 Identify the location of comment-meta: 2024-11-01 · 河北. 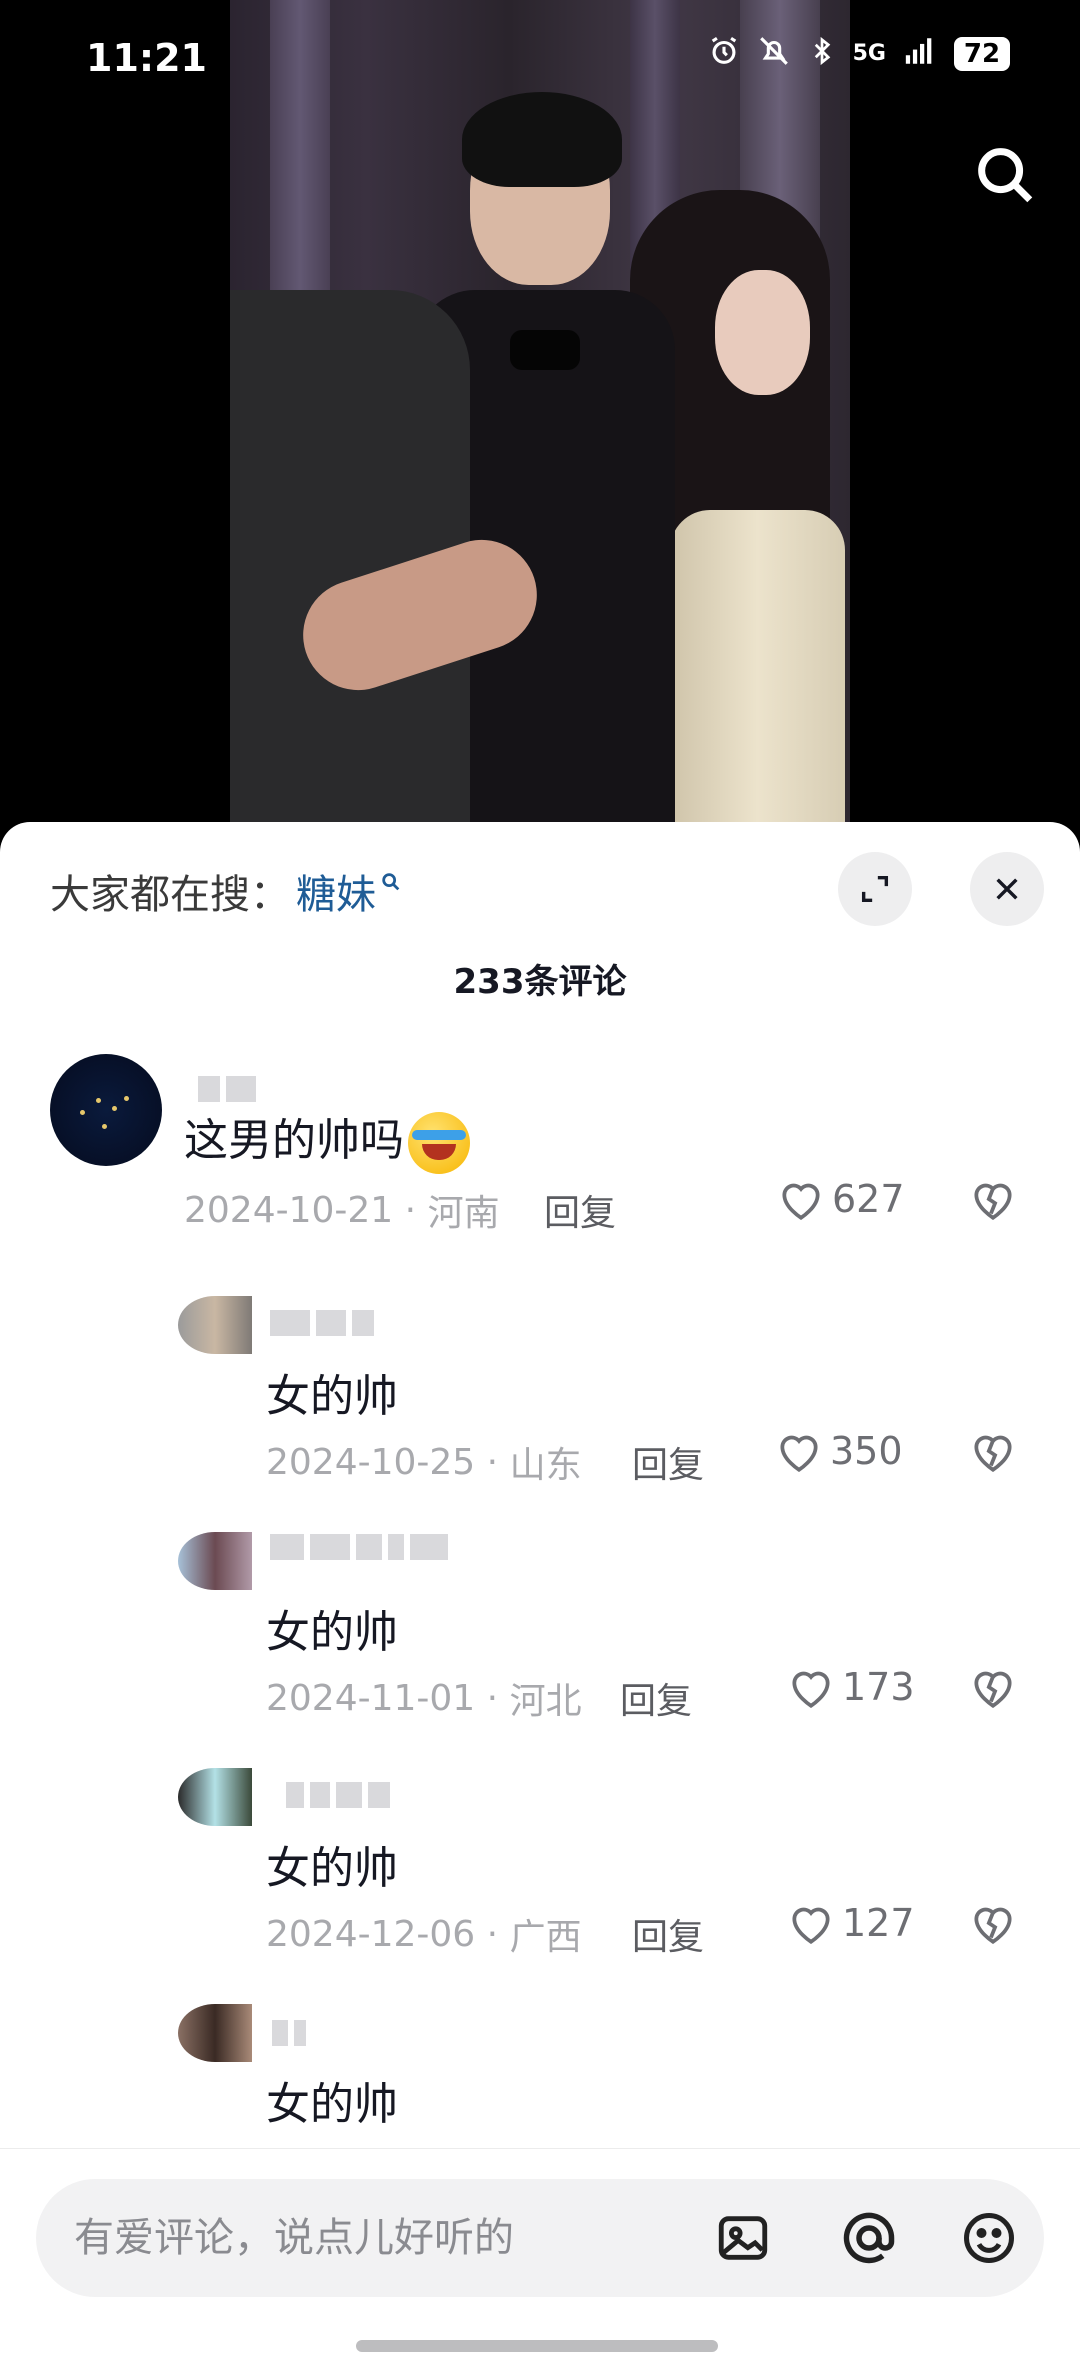
(424, 1698).